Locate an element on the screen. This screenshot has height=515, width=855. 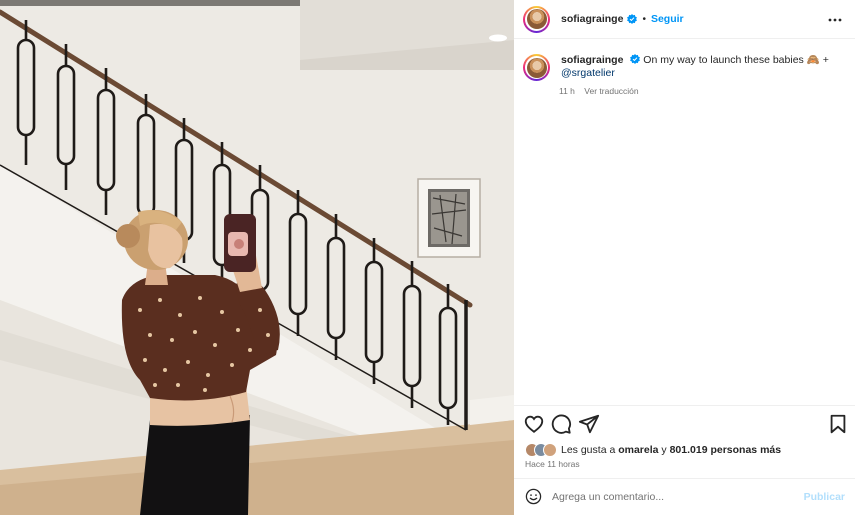
caption-meta: 11 h Ver traducción is located at coordinates (599, 91).